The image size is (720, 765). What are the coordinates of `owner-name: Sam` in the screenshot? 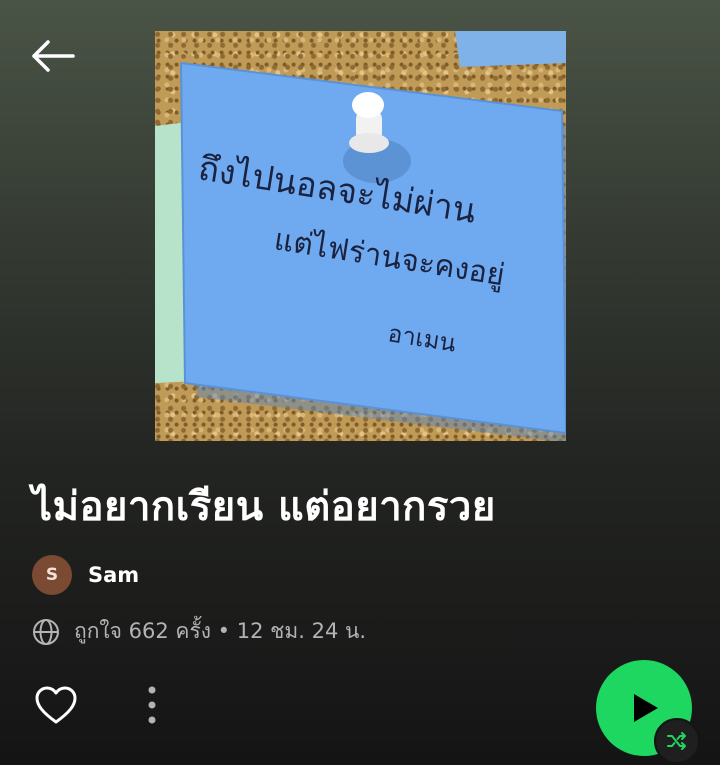 It's located at (114, 575).